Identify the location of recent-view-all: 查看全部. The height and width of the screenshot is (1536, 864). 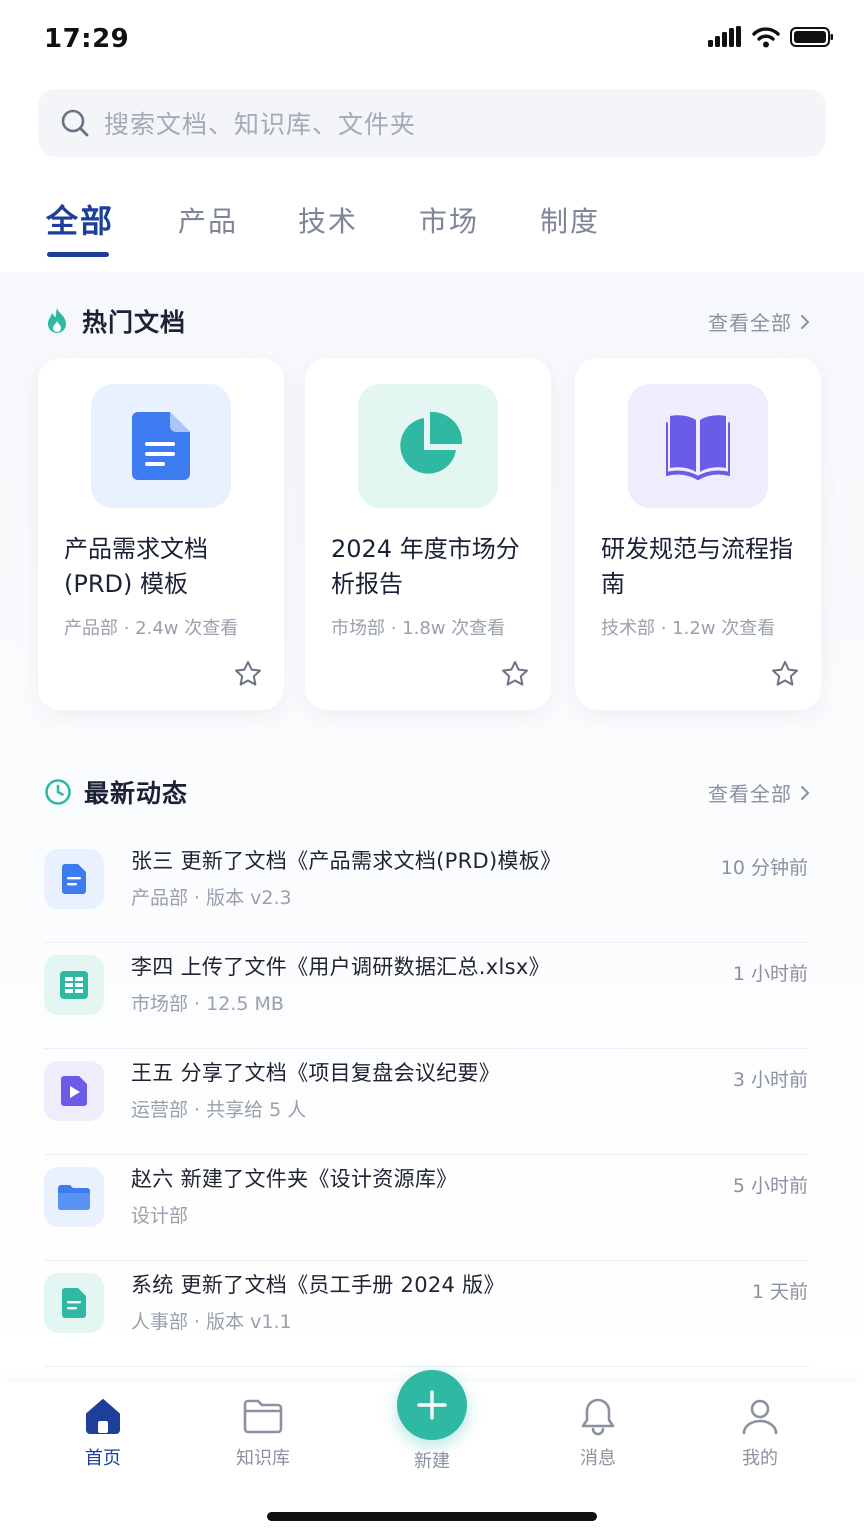
(759, 792).